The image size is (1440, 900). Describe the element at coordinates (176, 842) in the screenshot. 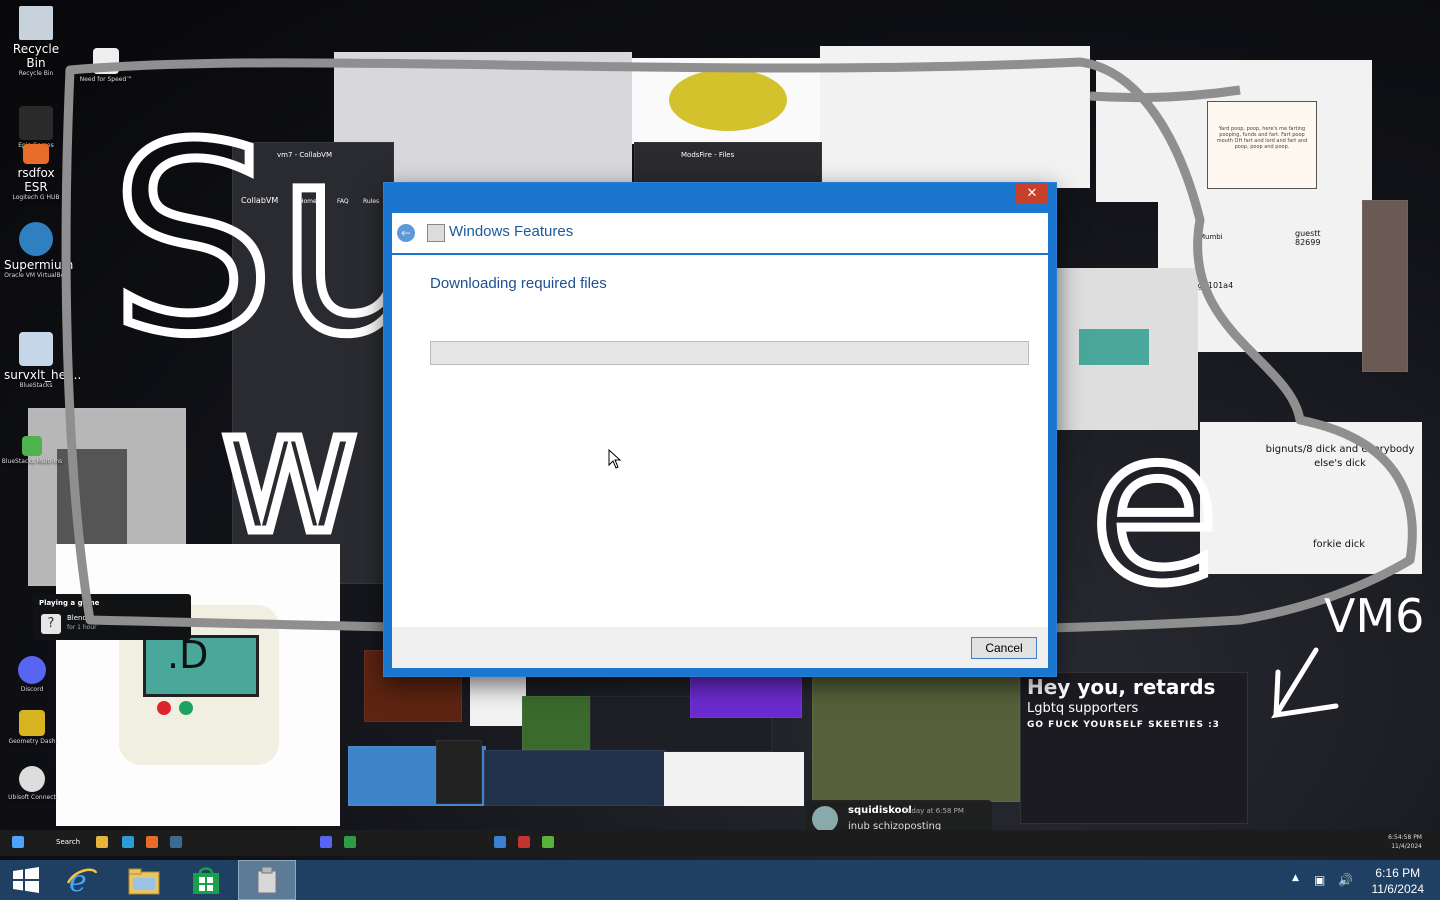

I see `steam-icon` at that location.